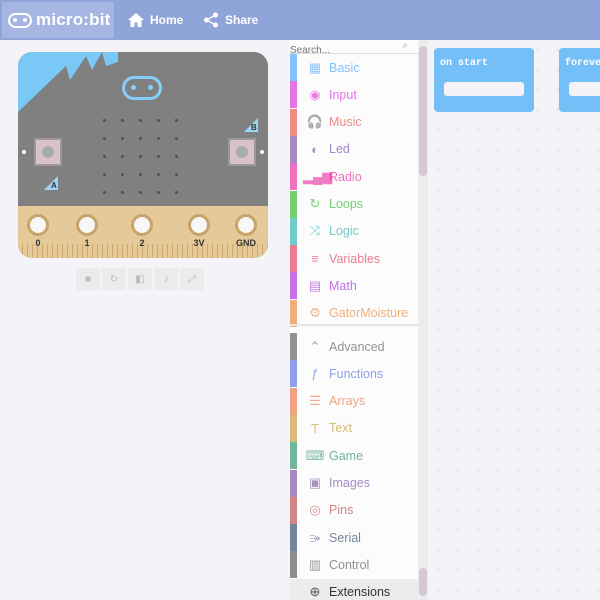 This screenshot has width=600, height=600. Describe the element at coordinates (354, 48) in the screenshot. I see `toolbox-search: ⌕` at that location.